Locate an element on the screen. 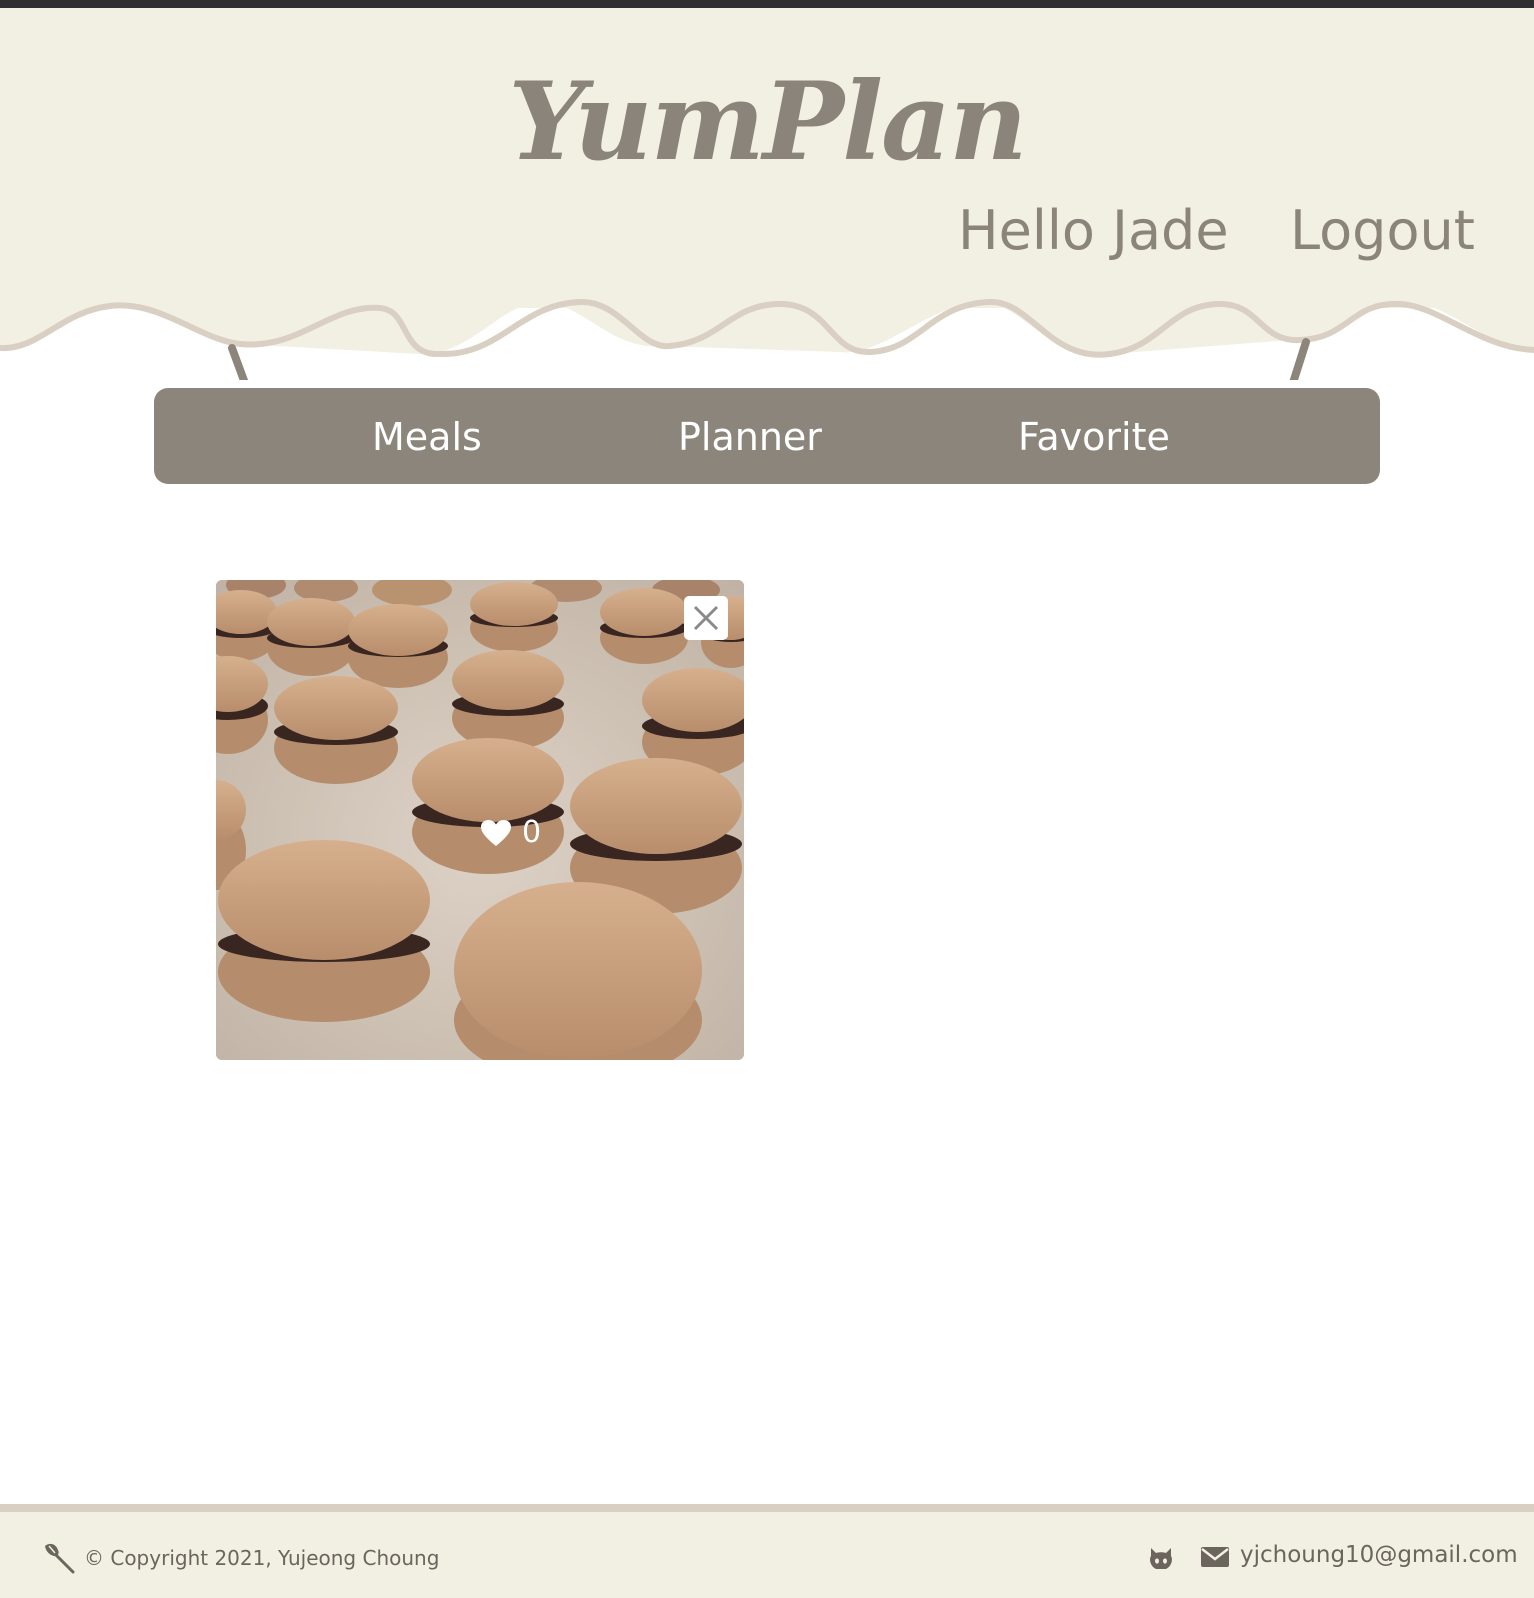 This screenshot has width=1534, height=1598. header-wave-border is located at coordinates (767, 335).